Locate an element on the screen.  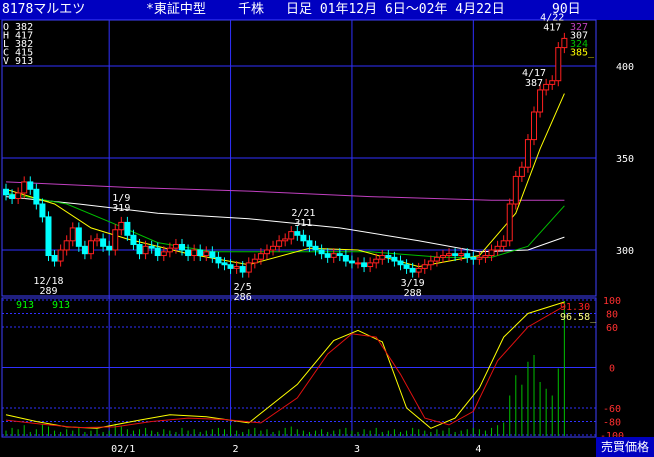
ma-value-readout: 385_ is located at coordinates (582, 53).